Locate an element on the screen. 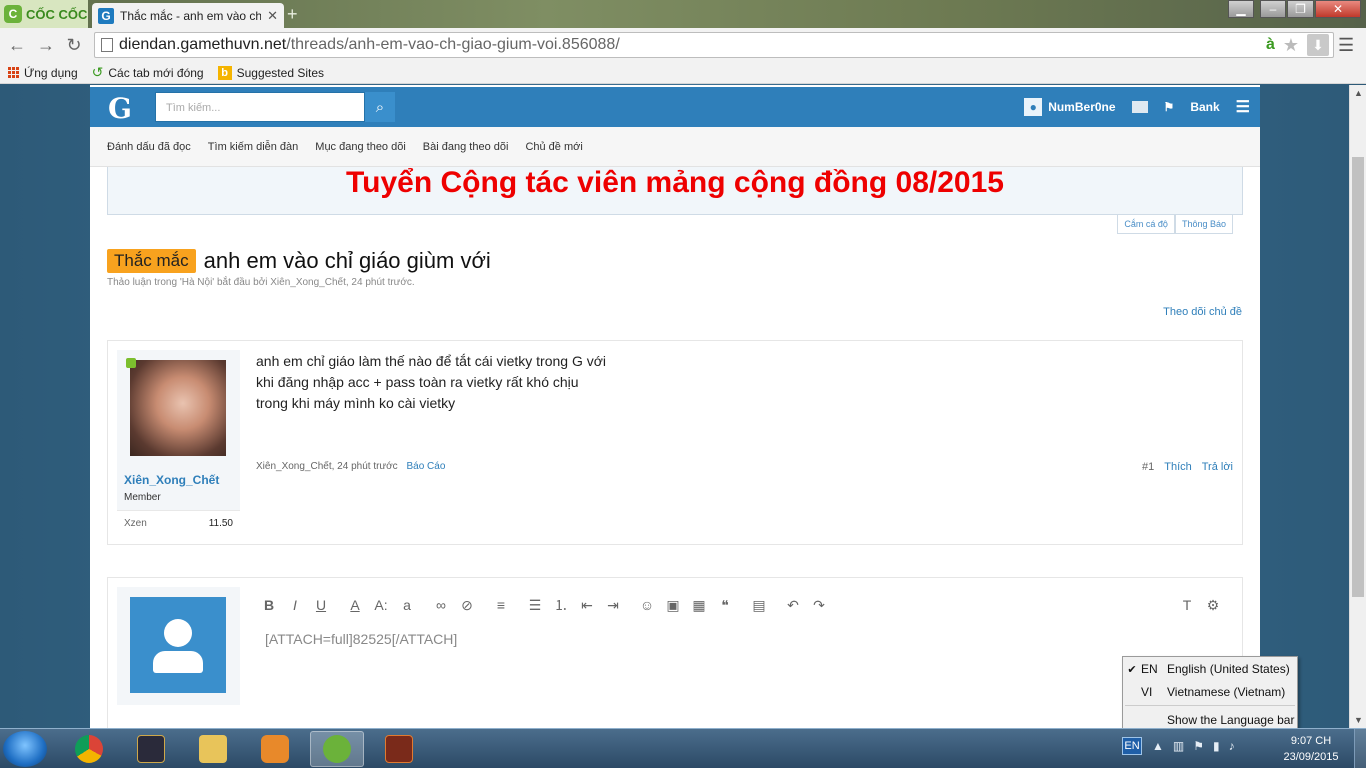 Image resolution: width=1366 pixels, height=768 pixels. user-icon: ● is located at coordinates (1033, 107).